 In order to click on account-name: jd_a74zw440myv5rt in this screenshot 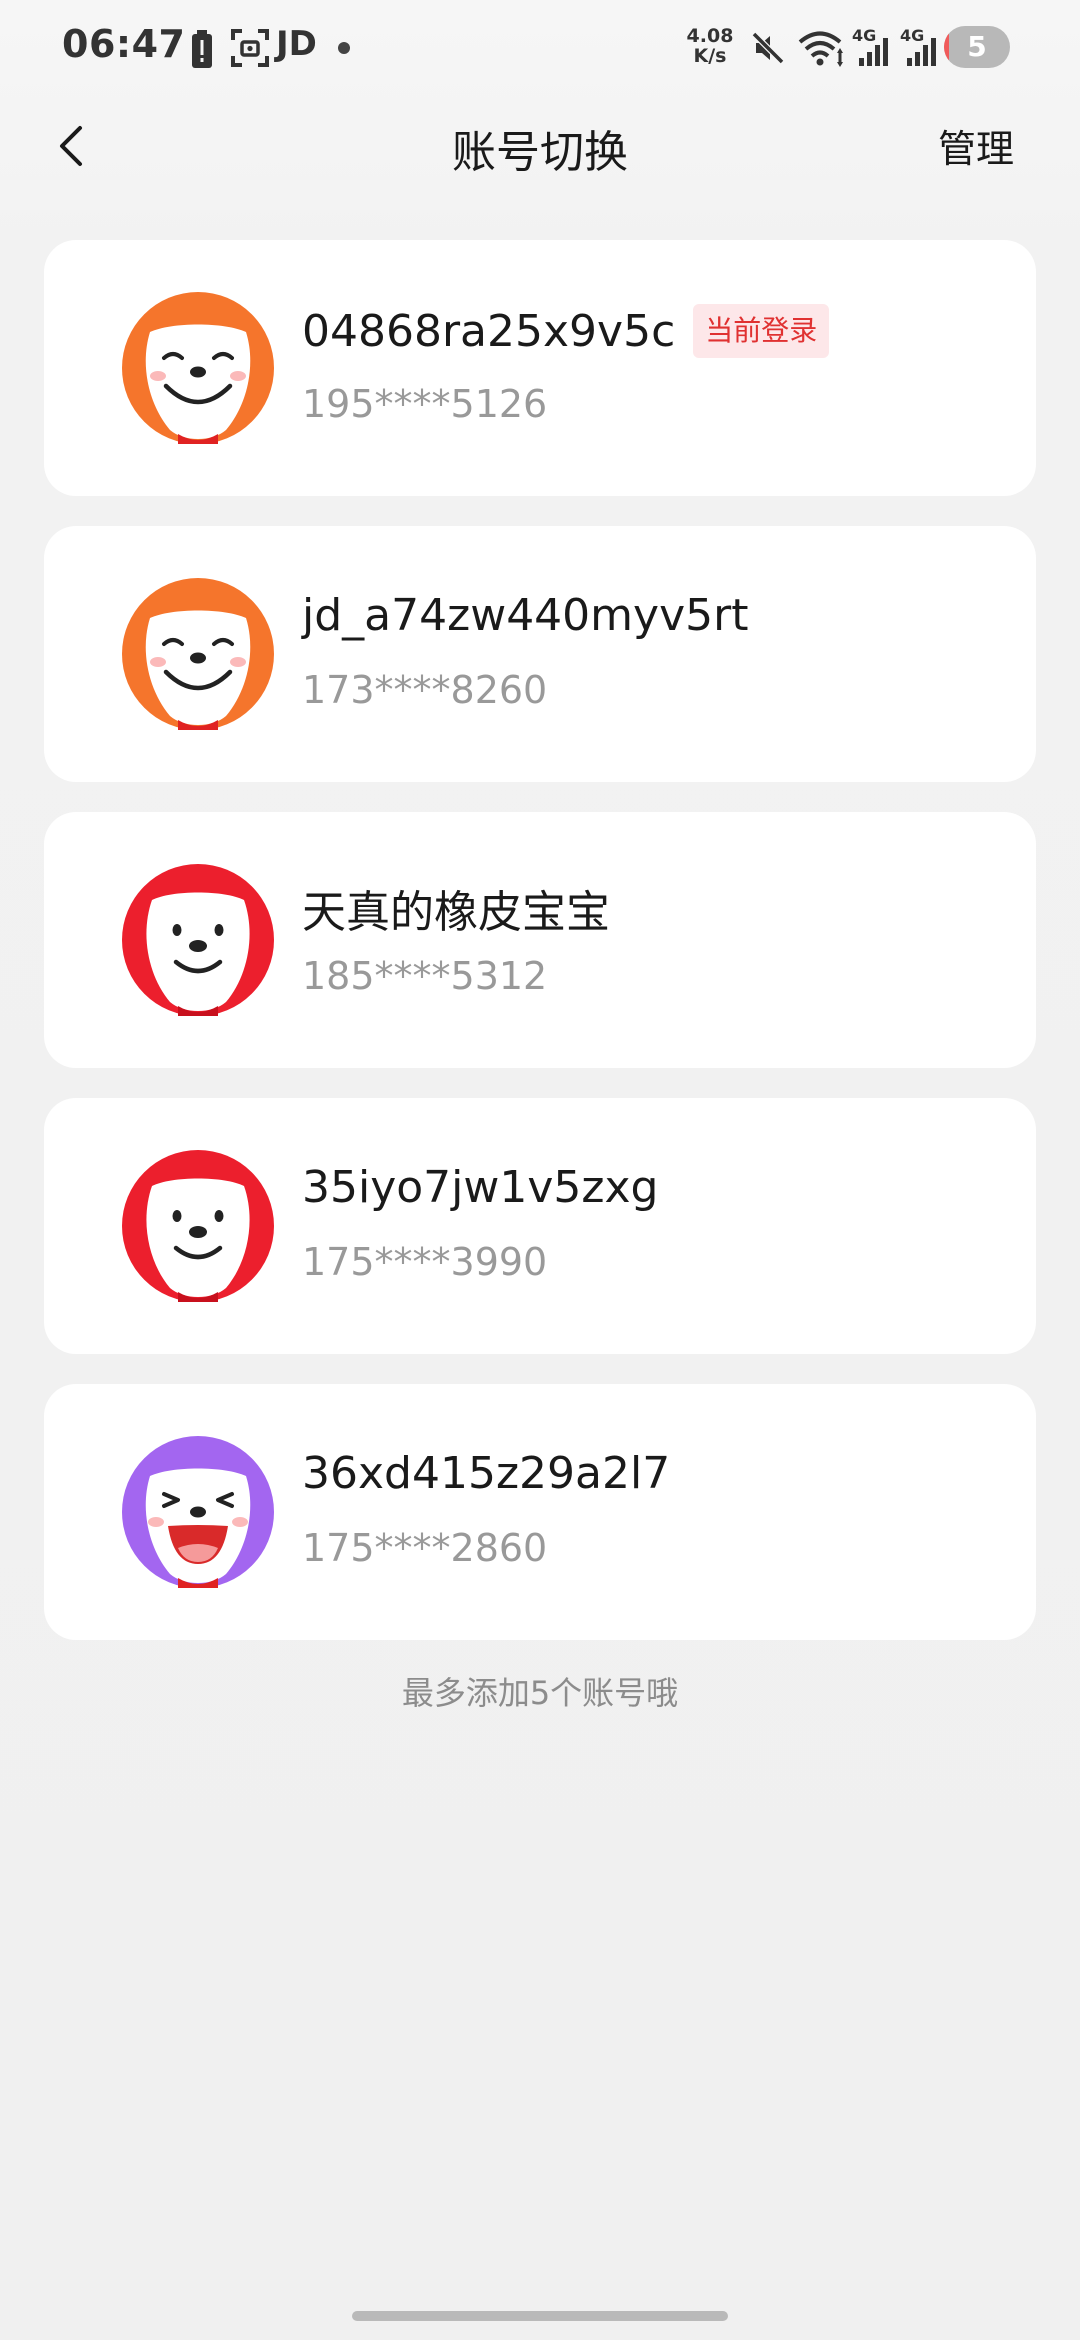, I will do `click(525, 615)`.